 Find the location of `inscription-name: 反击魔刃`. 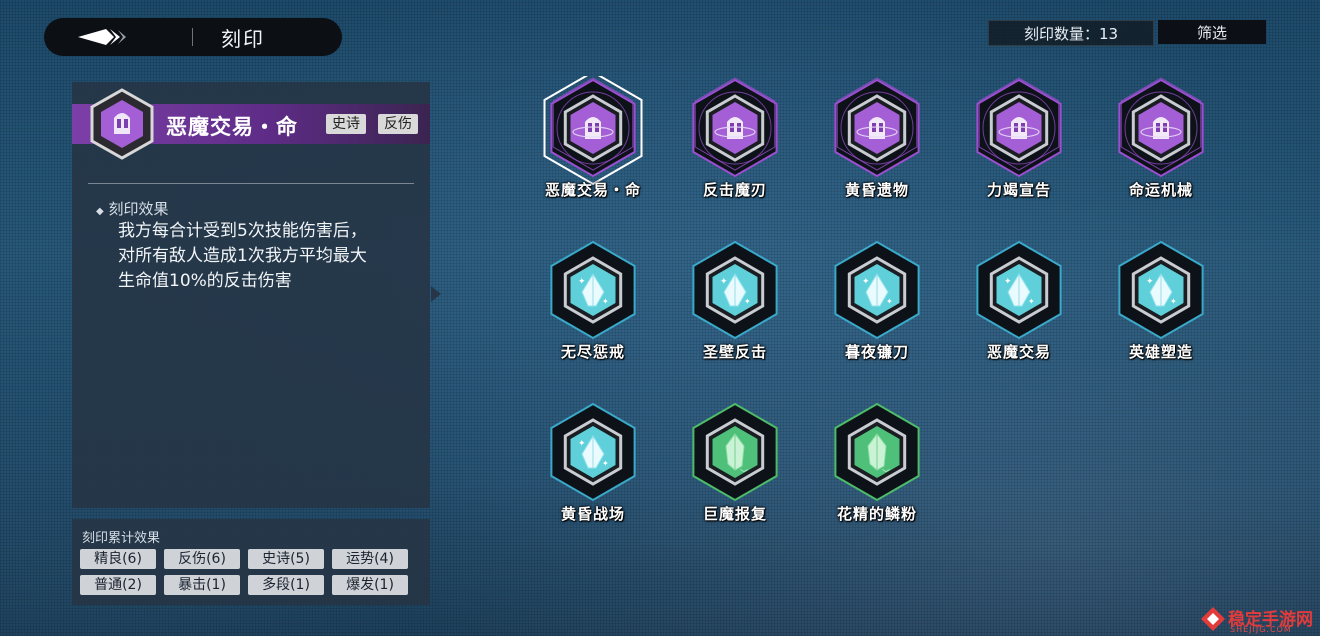

inscription-name: 反击魔刃 is located at coordinates (734, 190).